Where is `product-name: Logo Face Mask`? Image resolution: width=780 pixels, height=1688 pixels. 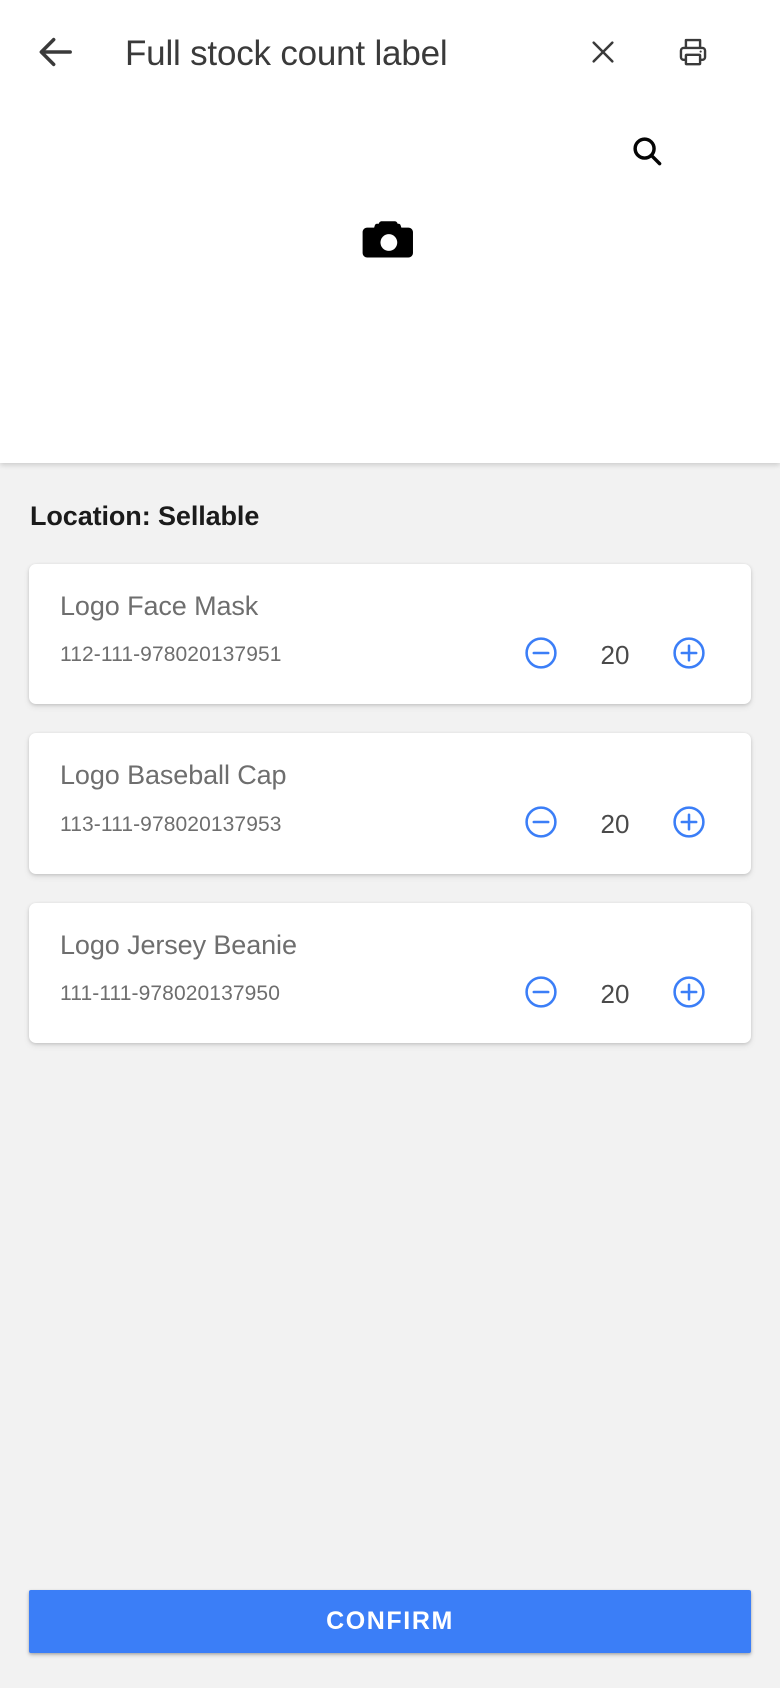 product-name: Logo Face Mask is located at coordinates (159, 606).